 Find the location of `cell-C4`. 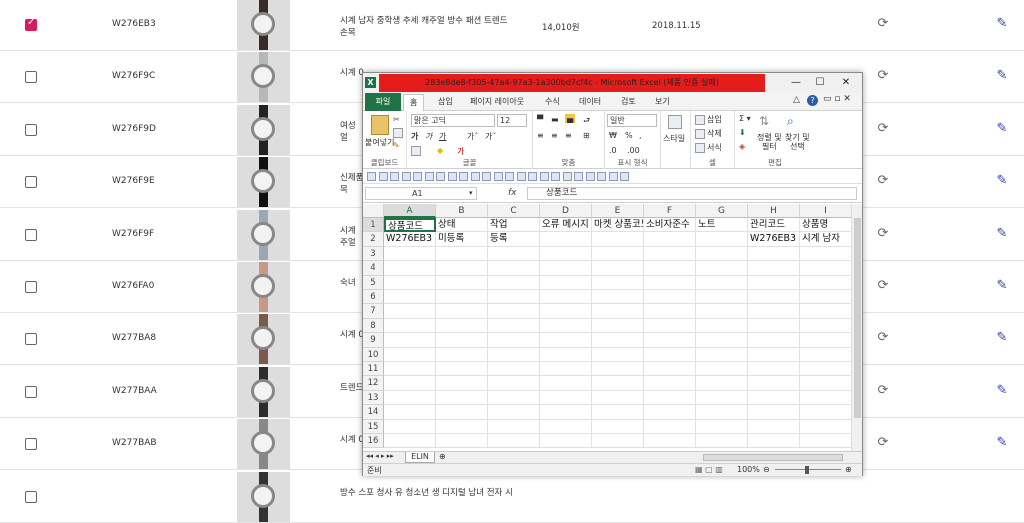

cell-C4 is located at coordinates (514, 268).